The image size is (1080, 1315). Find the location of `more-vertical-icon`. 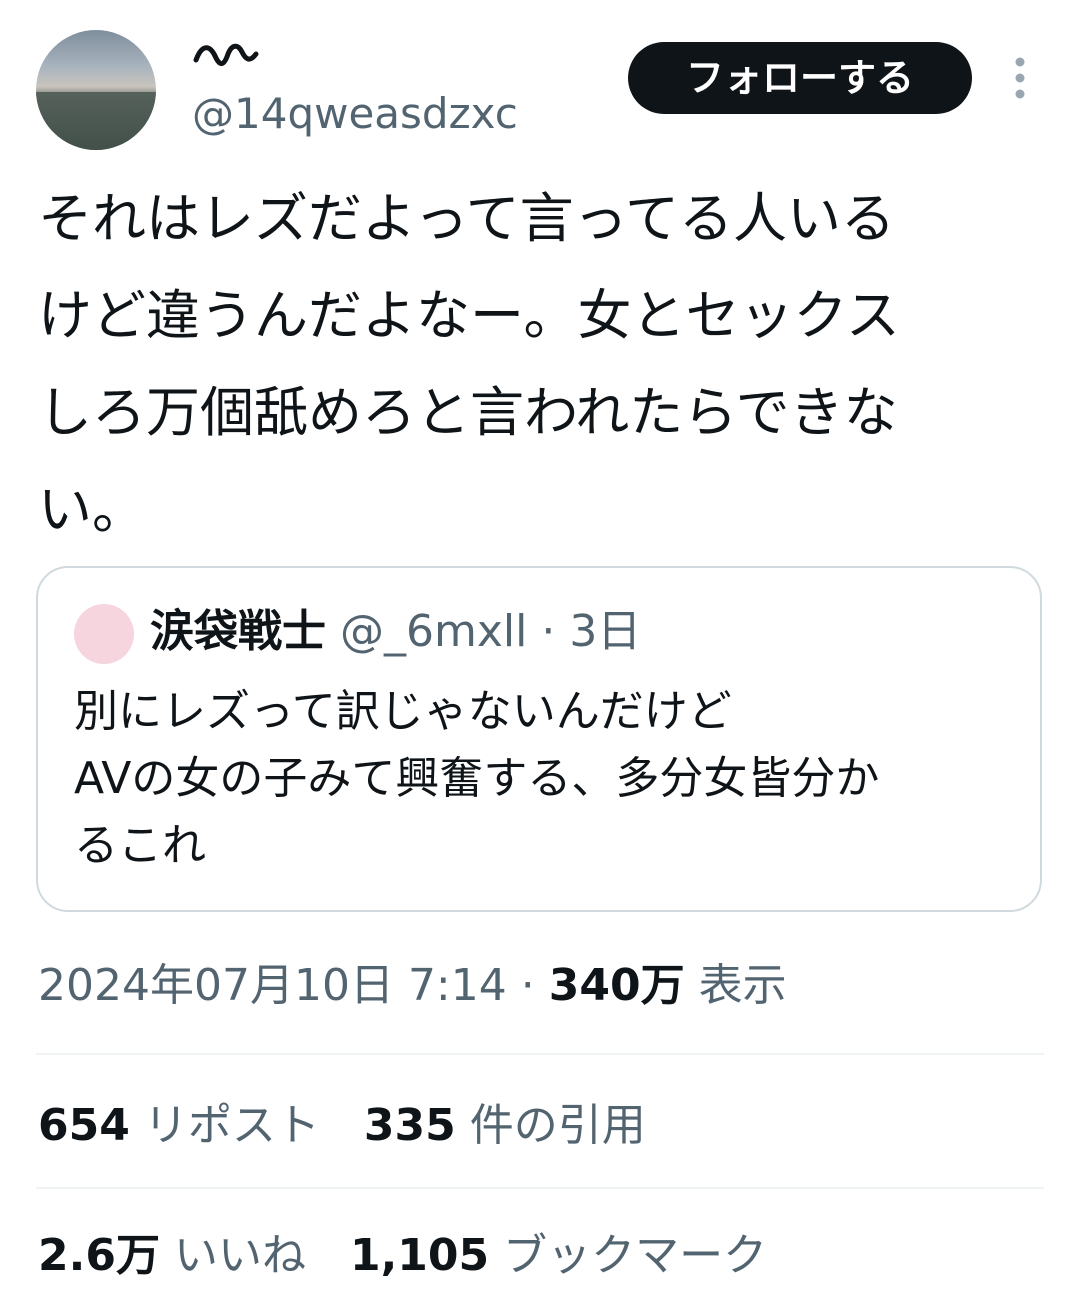

more-vertical-icon is located at coordinates (1020, 78).